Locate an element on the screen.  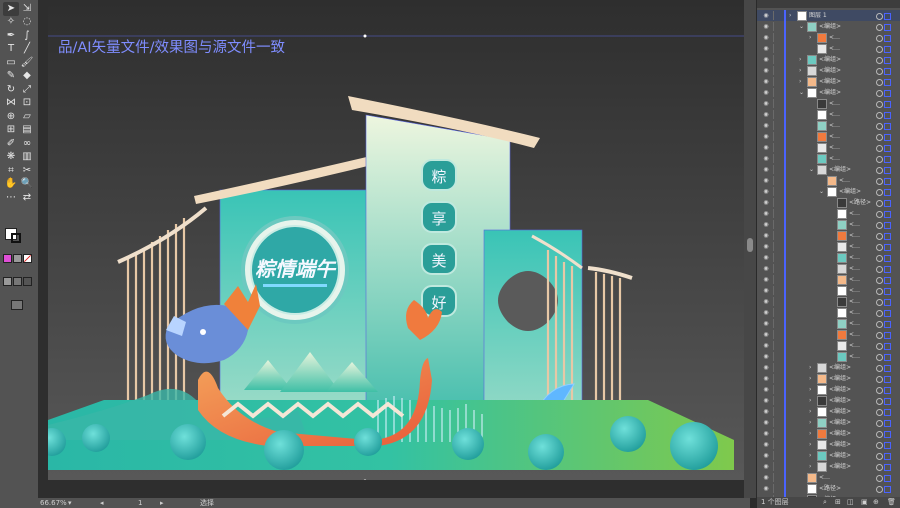
layer-row: ◉ ⌄ <编组> is located at coordinates (828, 26).